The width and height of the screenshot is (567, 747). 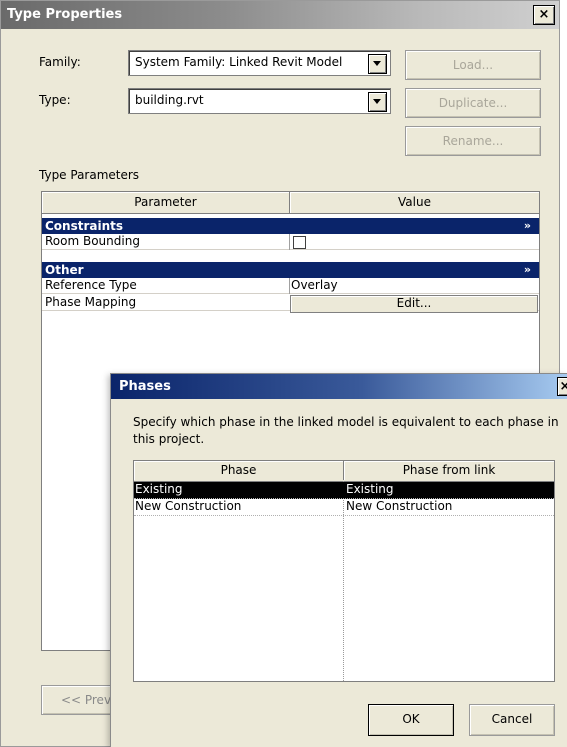 I want to click on parameter-name: Phase Mapping, so click(x=91, y=302).